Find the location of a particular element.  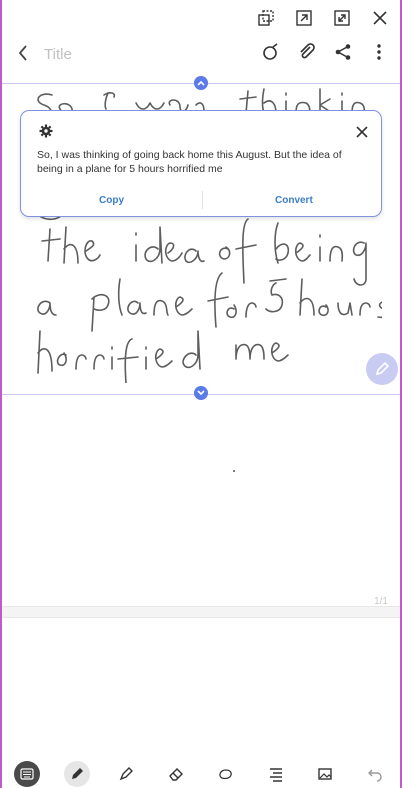

eraser-icon is located at coordinates (176, 774).